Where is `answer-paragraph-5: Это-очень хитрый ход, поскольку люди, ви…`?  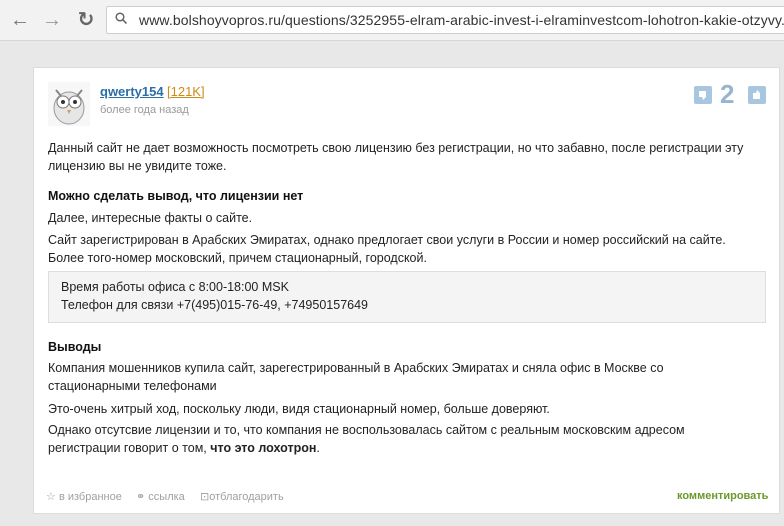
answer-paragraph-5: Это-очень хитрый ход, поскольку люди, ви… is located at coordinates (299, 409).